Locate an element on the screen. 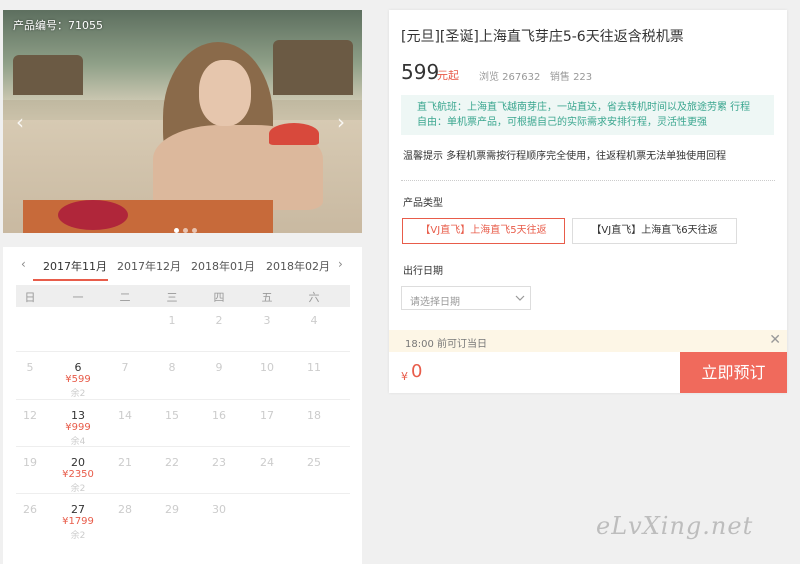 This screenshot has width=800, height=564. tab-month-2018-02: 2018年02月 is located at coordinates (298, 266).